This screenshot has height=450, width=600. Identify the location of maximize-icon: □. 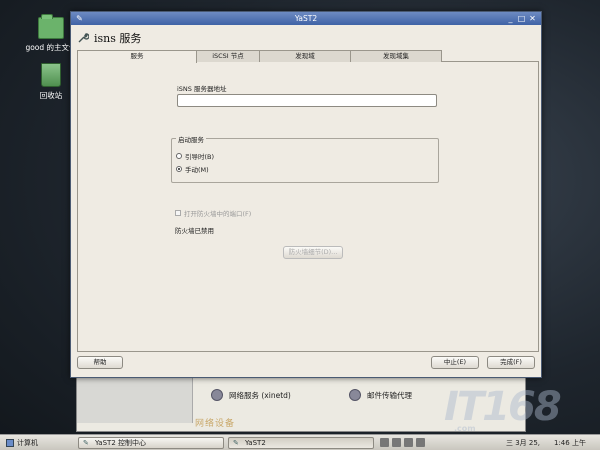
(521, 18).